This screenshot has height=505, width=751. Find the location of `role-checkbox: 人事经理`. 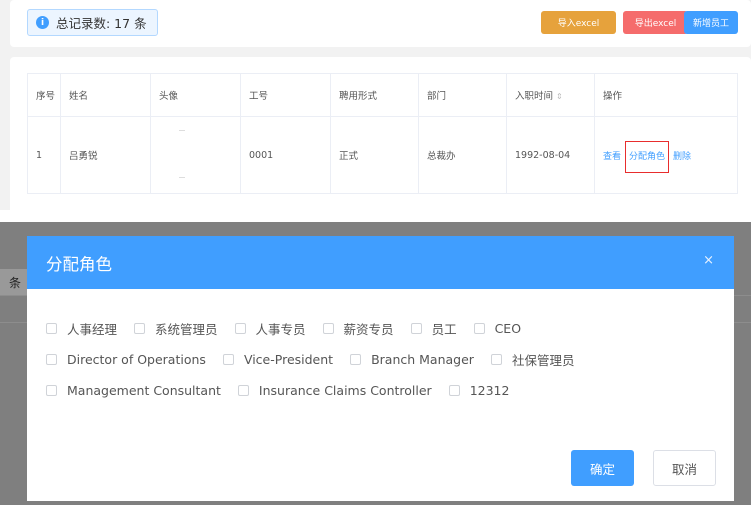

role-checkbox: 人事经理 is located at coordinates (81, 328).